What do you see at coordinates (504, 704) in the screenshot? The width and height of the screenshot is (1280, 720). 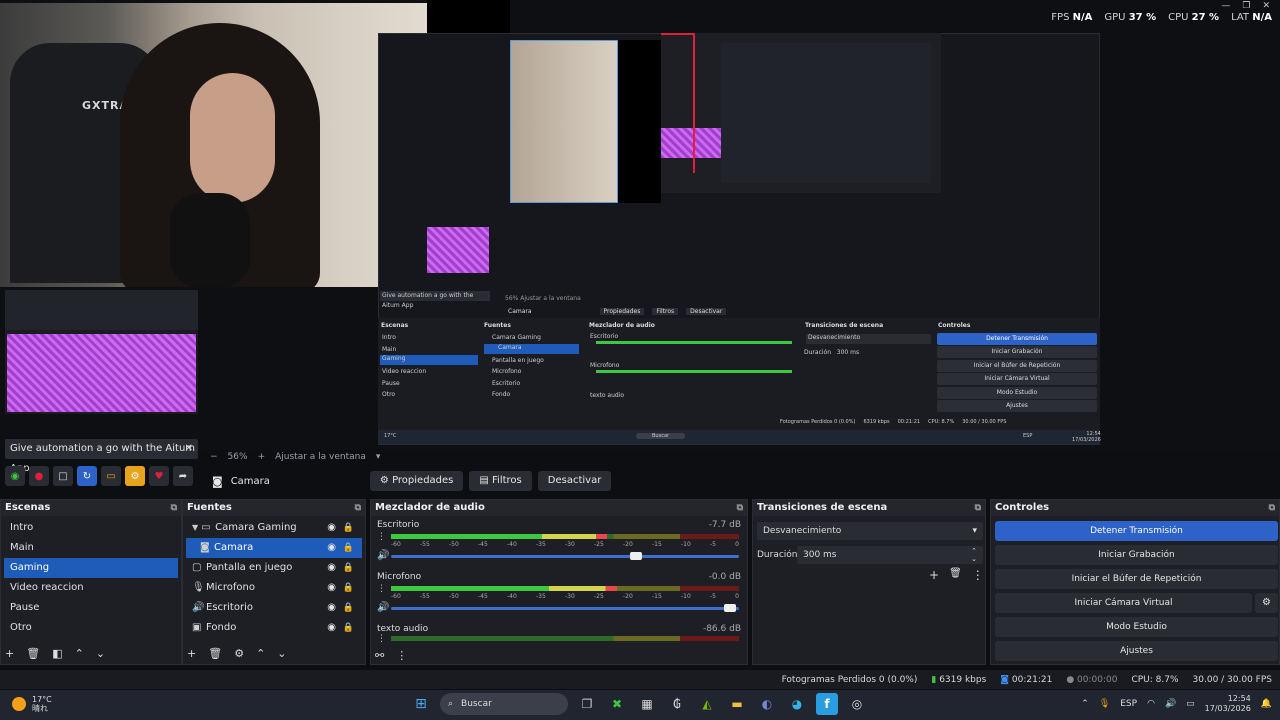 I see `taskbar-search: ⌕ Buscar` at bounding box center [504, 704].